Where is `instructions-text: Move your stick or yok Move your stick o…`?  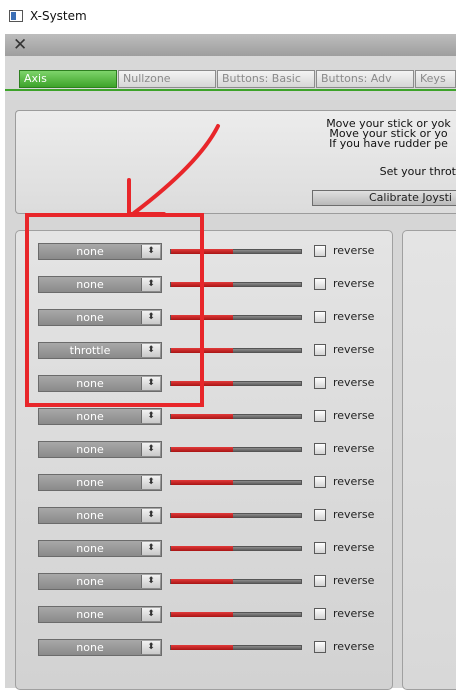 instructions-text: Move your stick or yok Move your stick o… is located at coordinates (388, 134).